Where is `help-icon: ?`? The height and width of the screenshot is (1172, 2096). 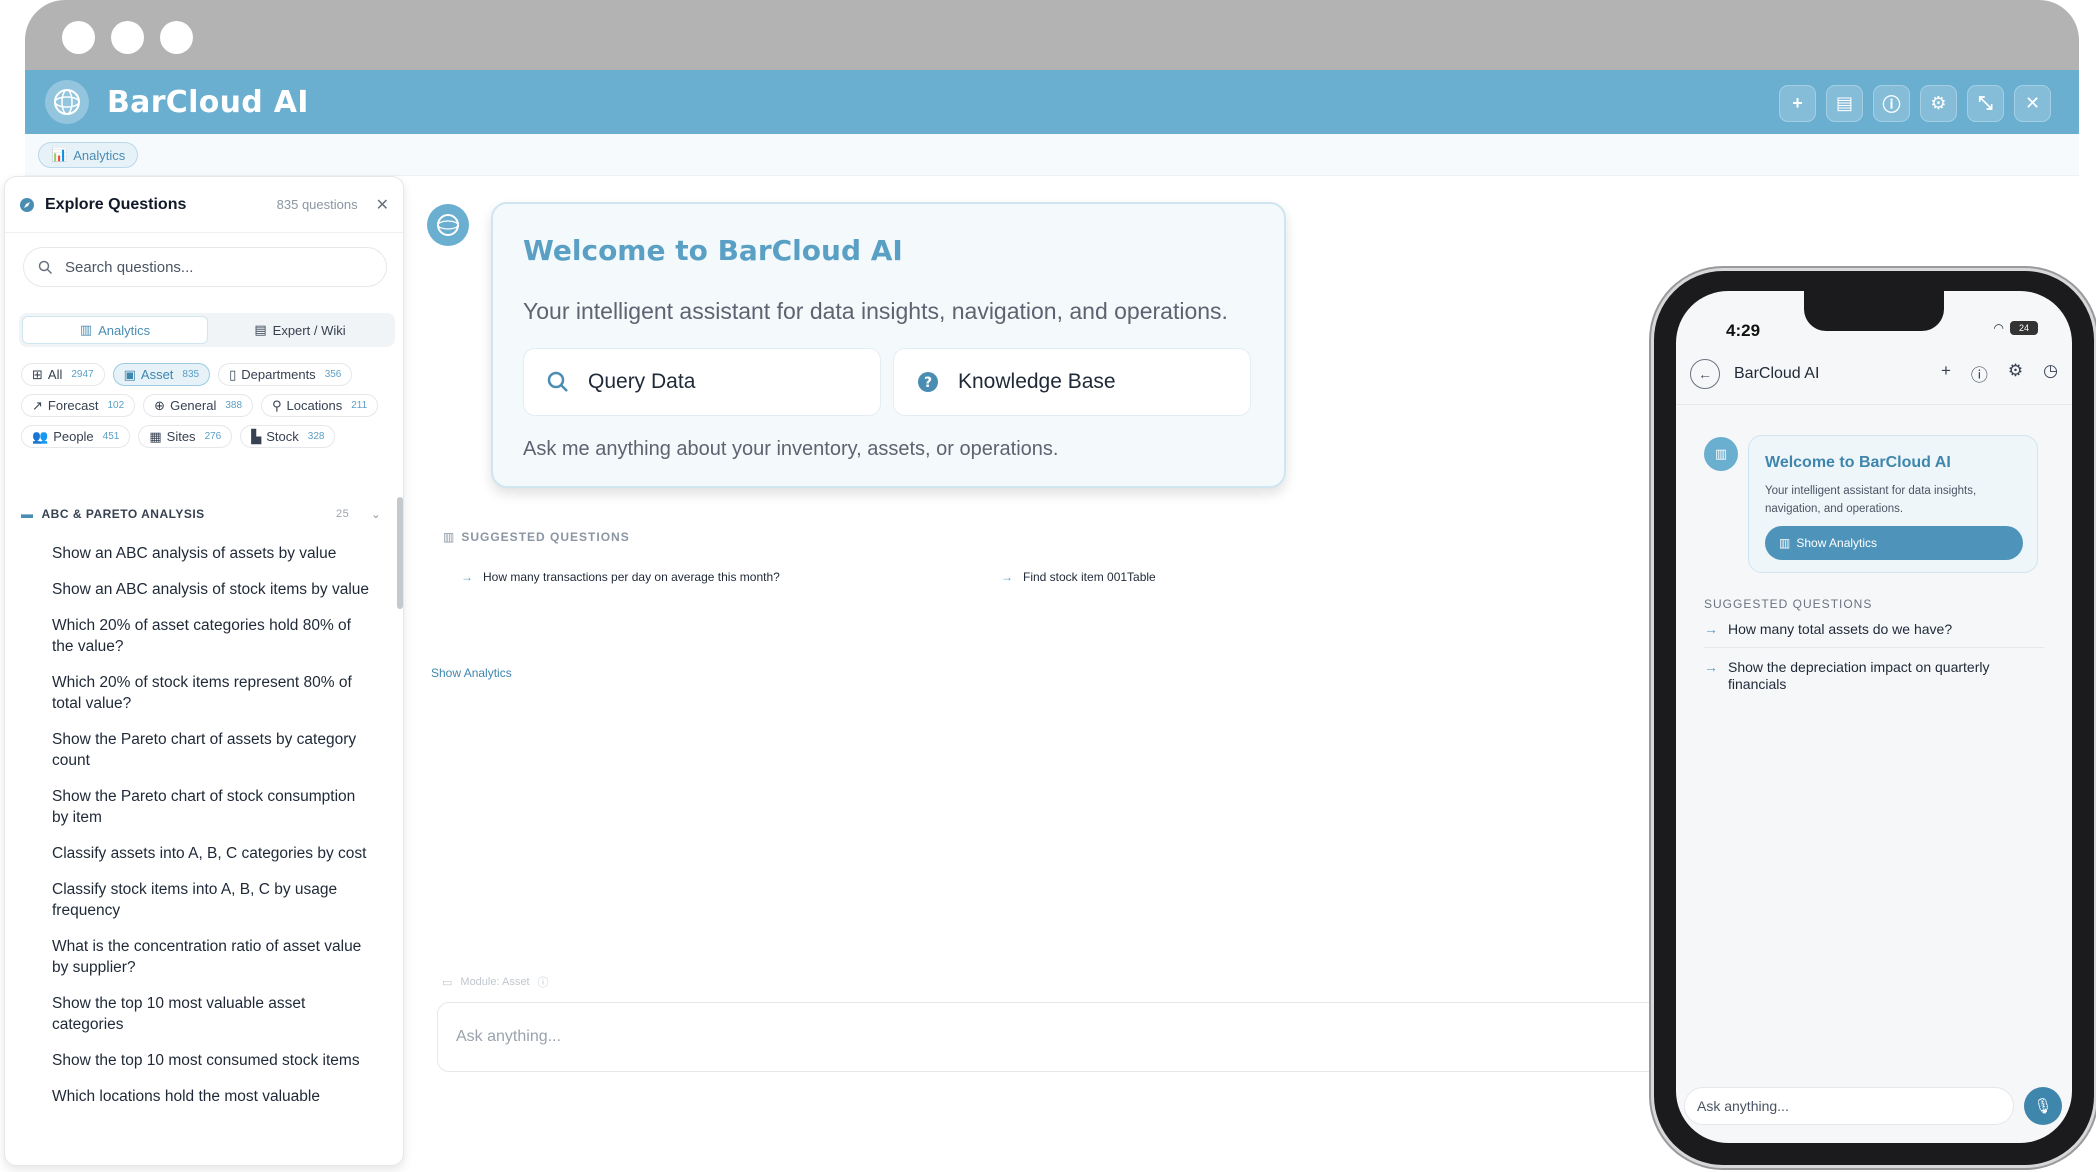
help-icon: ? is located at coordinates (928, 382).